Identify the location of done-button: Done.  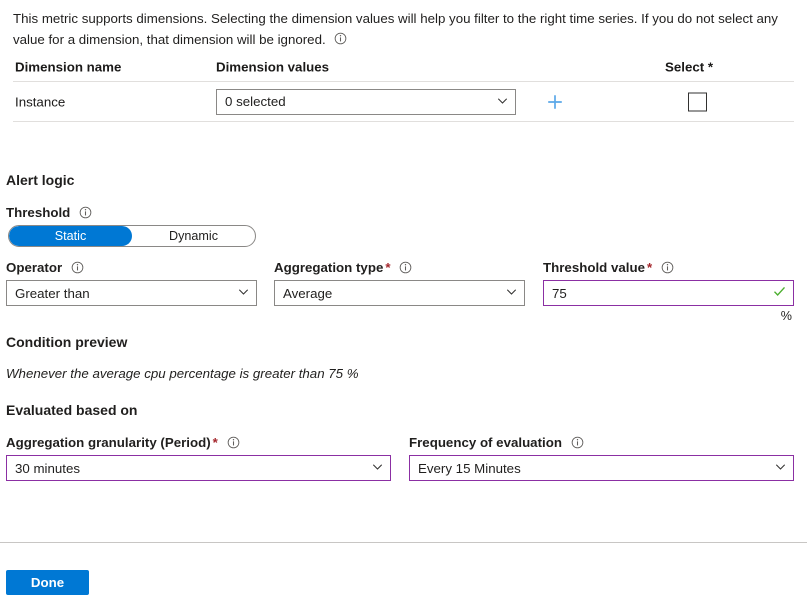
(47, 582).